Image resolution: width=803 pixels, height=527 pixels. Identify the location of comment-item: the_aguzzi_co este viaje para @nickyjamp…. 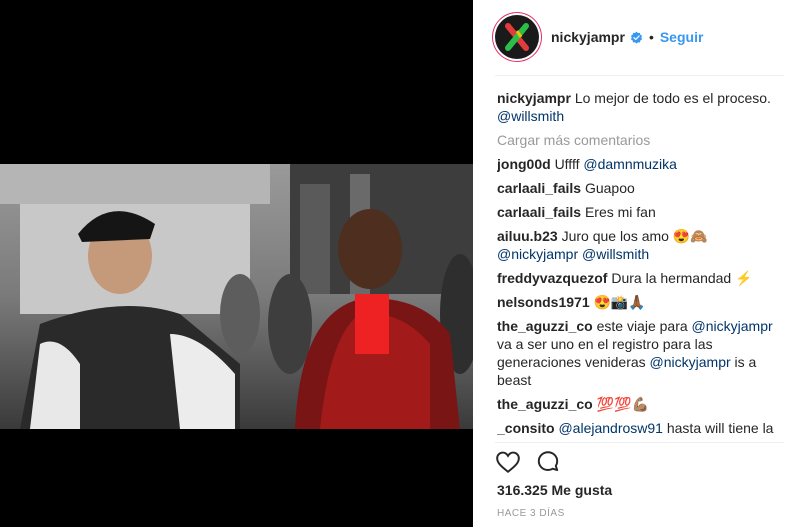
(642, 353).